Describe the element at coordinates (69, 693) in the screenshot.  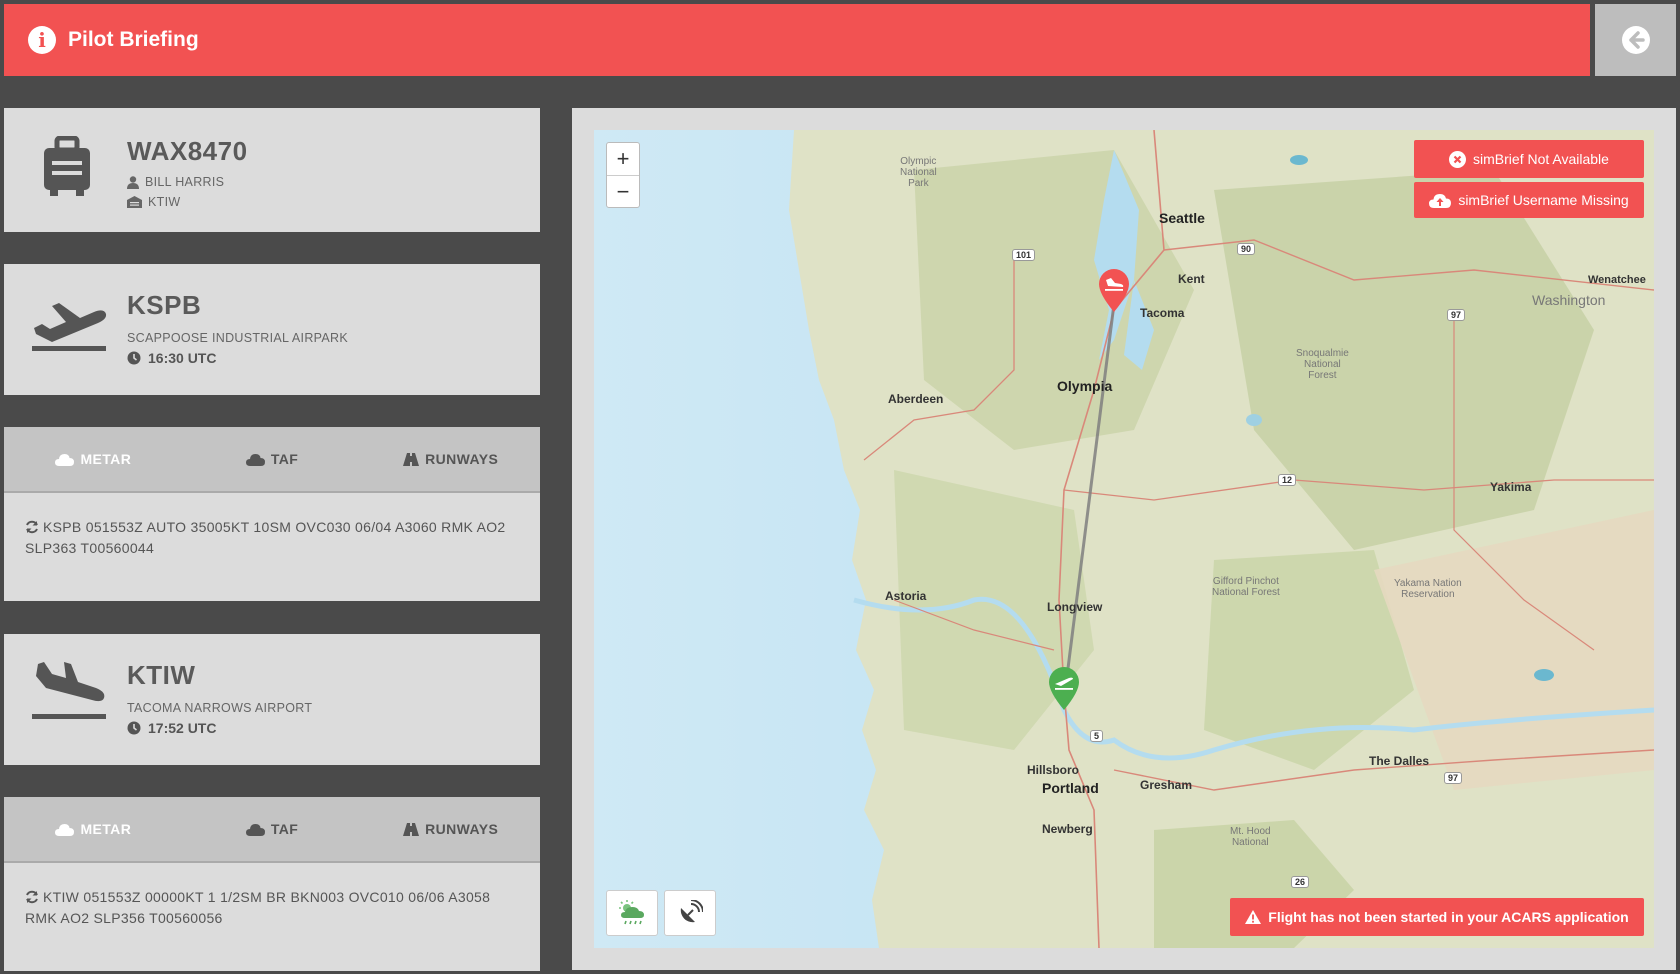
I see `plane-arrival-icon` at that location.